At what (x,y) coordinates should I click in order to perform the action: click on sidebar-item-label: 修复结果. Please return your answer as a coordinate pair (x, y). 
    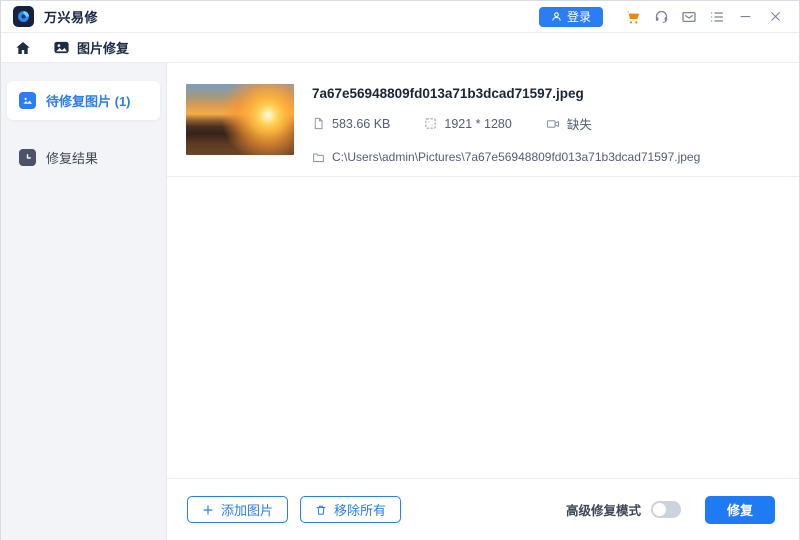
    Looking at the image, I should click on (72, 158).